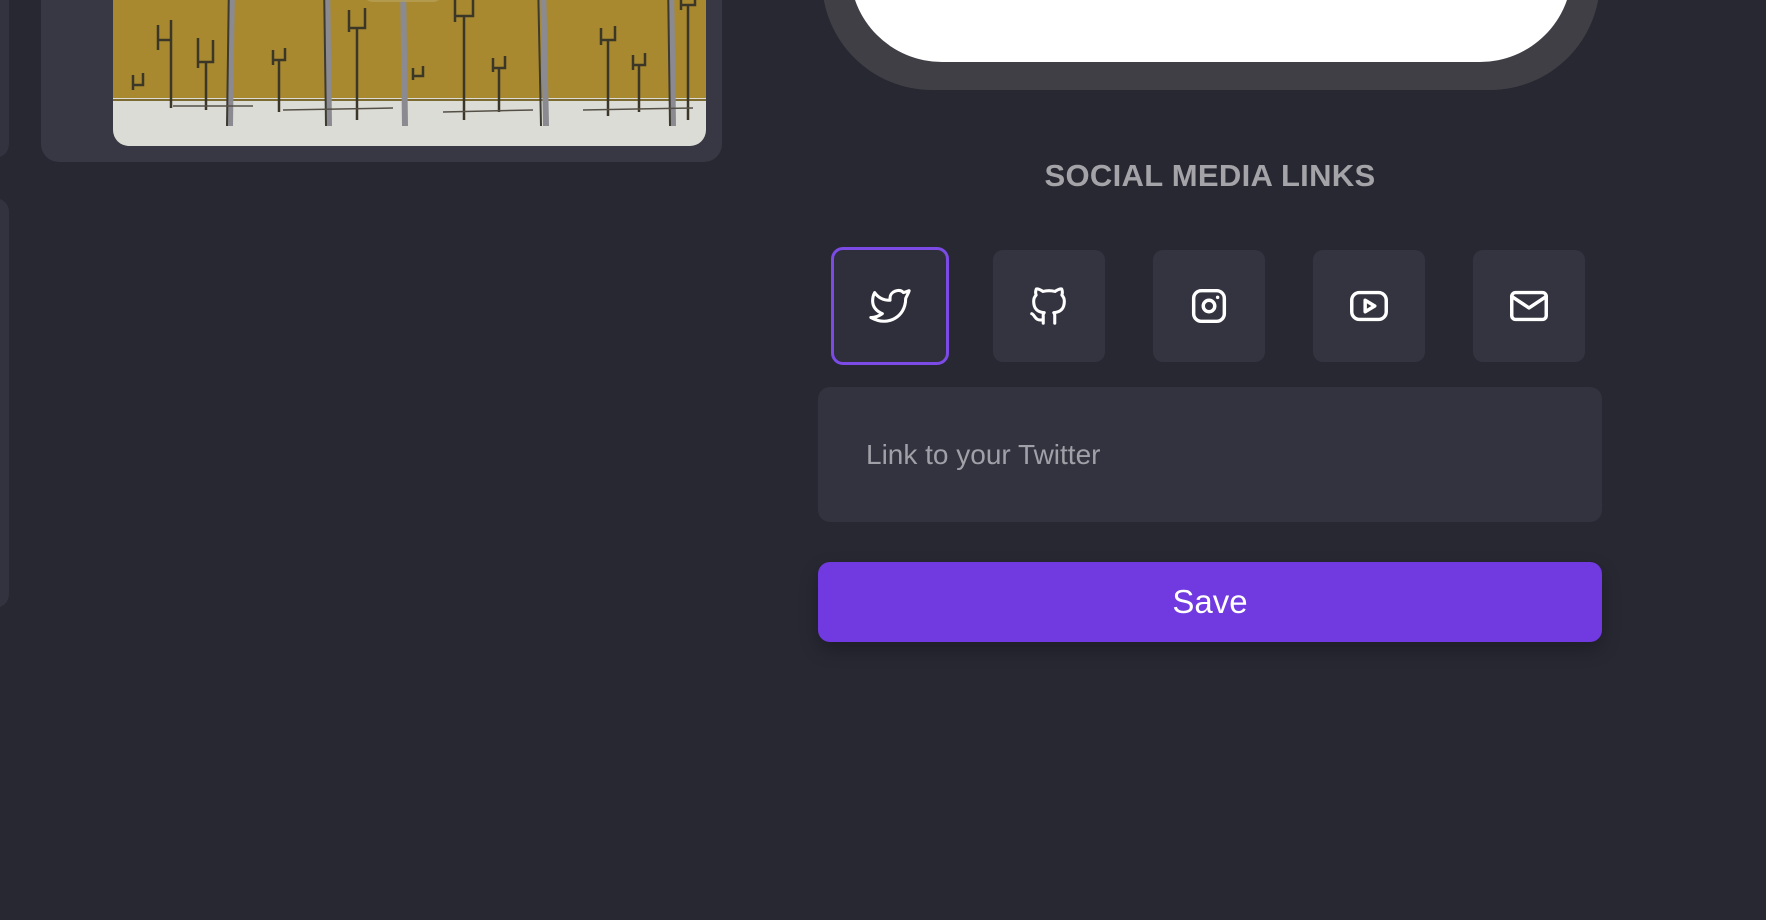 This screenshot has height=920, width=1766. What do you see at coordinates (1210, 175) in the screenshot?
I see `social-links-heading: SOCIAL MEDIA LINKS` at bounding box center [1210, 175].